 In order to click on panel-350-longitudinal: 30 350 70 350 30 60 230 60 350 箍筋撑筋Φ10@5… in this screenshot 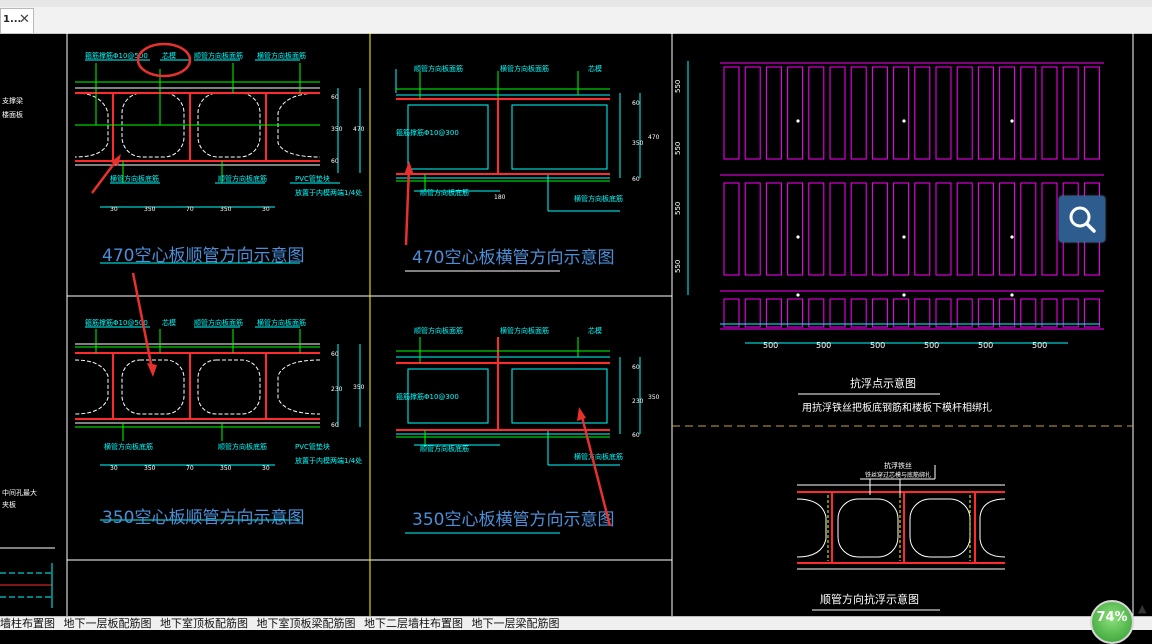, I will do `click(219, 423)`.